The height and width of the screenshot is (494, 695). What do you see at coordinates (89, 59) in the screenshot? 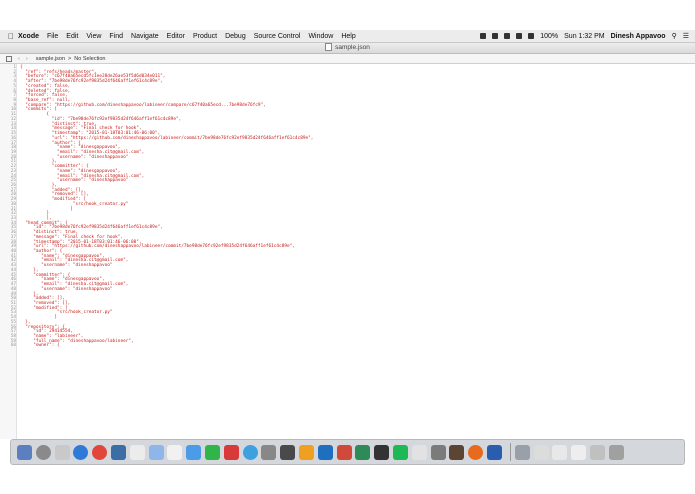
I see `breadcrumb-selection: No Selection` at bounding box center [89, 59].